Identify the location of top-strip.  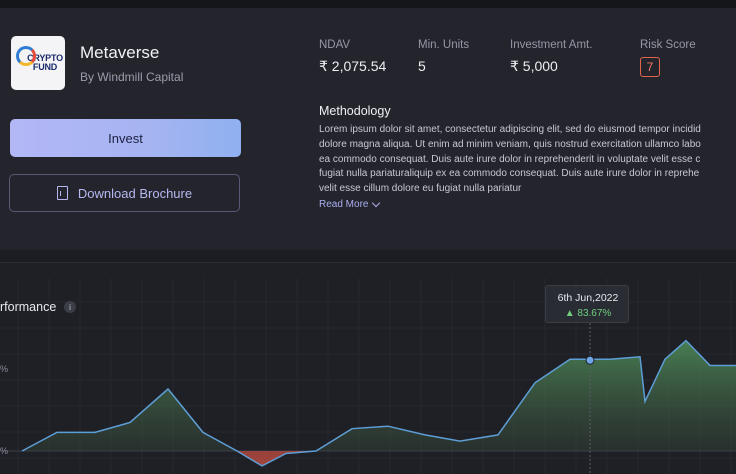
(368, 4).